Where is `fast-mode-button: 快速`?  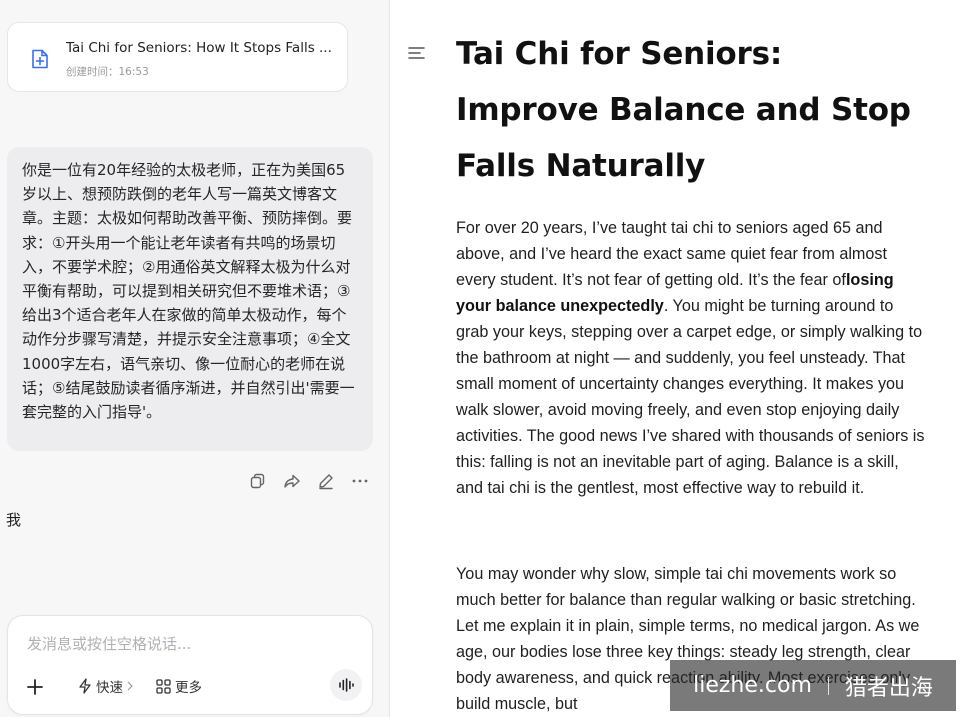
fast-mode-button: 快速 is located at coordinates (105, 686).